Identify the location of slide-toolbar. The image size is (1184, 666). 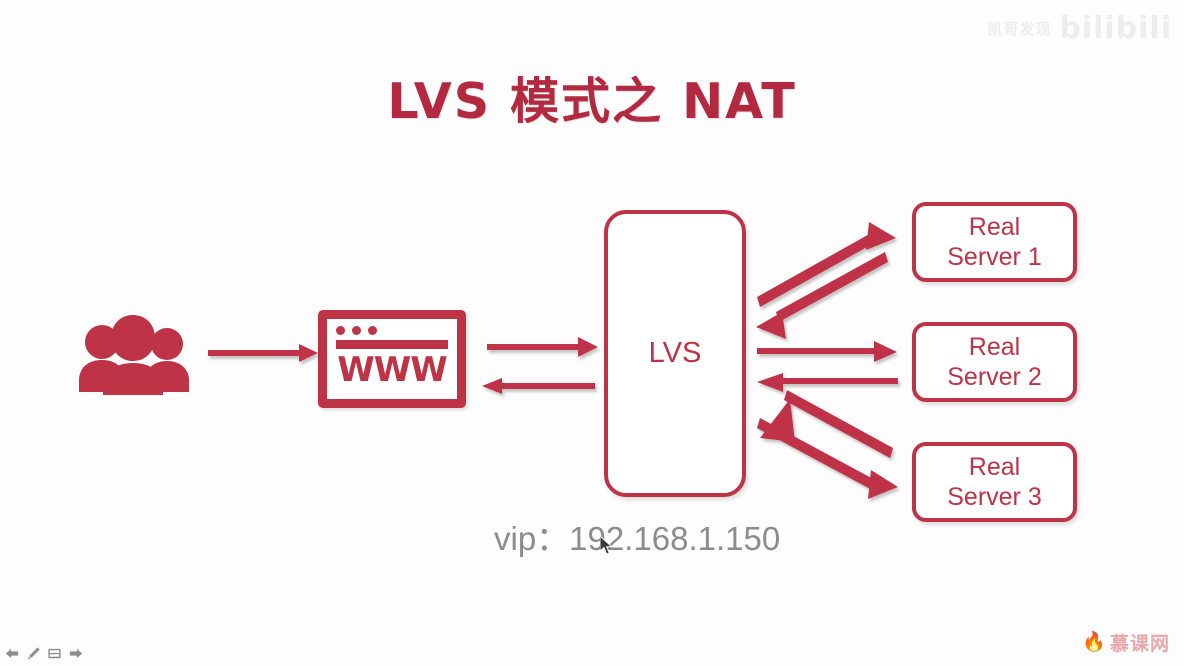
(44, 653).